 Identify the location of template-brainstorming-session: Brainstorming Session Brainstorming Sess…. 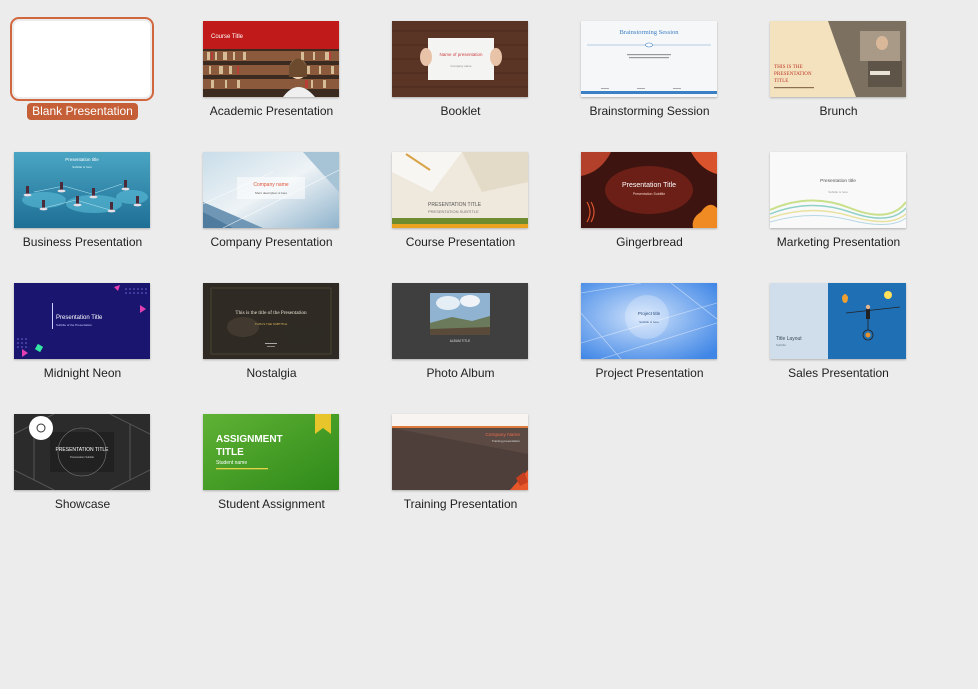
(647, 76).